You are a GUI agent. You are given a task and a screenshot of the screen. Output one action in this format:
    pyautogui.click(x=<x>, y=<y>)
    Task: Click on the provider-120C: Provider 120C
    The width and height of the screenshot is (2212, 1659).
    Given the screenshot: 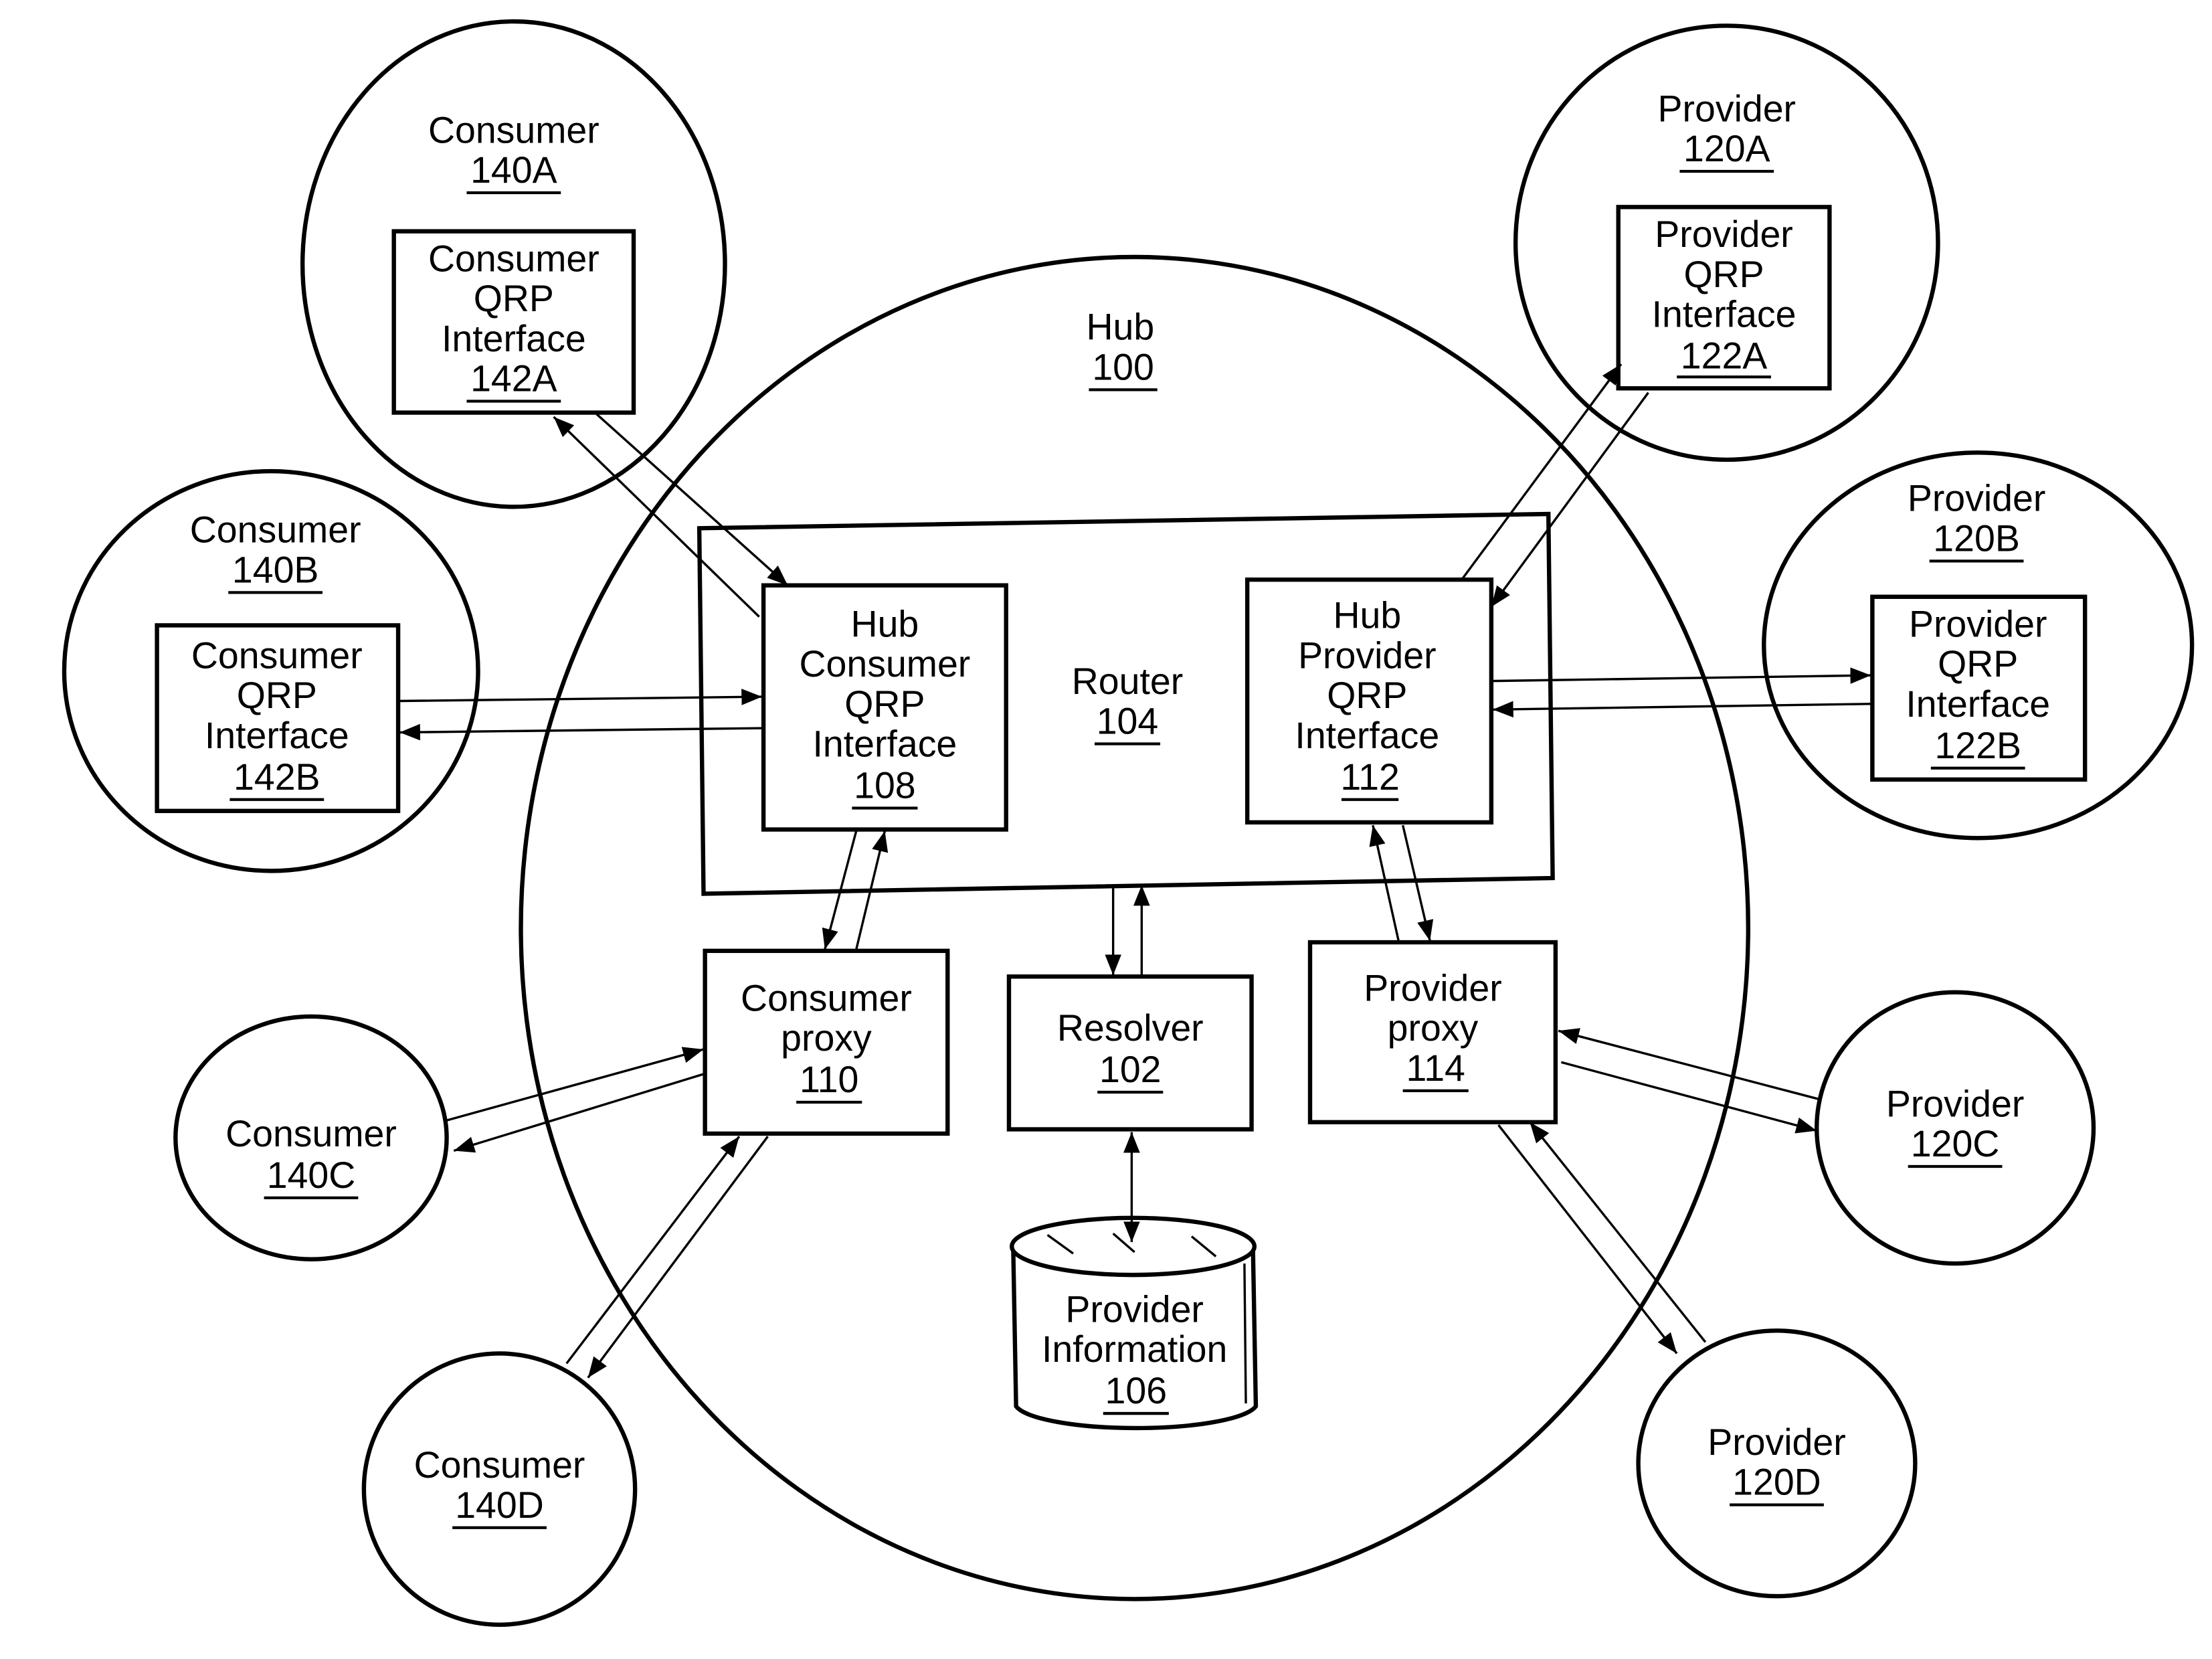 What is the action you would take?
    pyautogui.click(x=1955, y=1128)
    